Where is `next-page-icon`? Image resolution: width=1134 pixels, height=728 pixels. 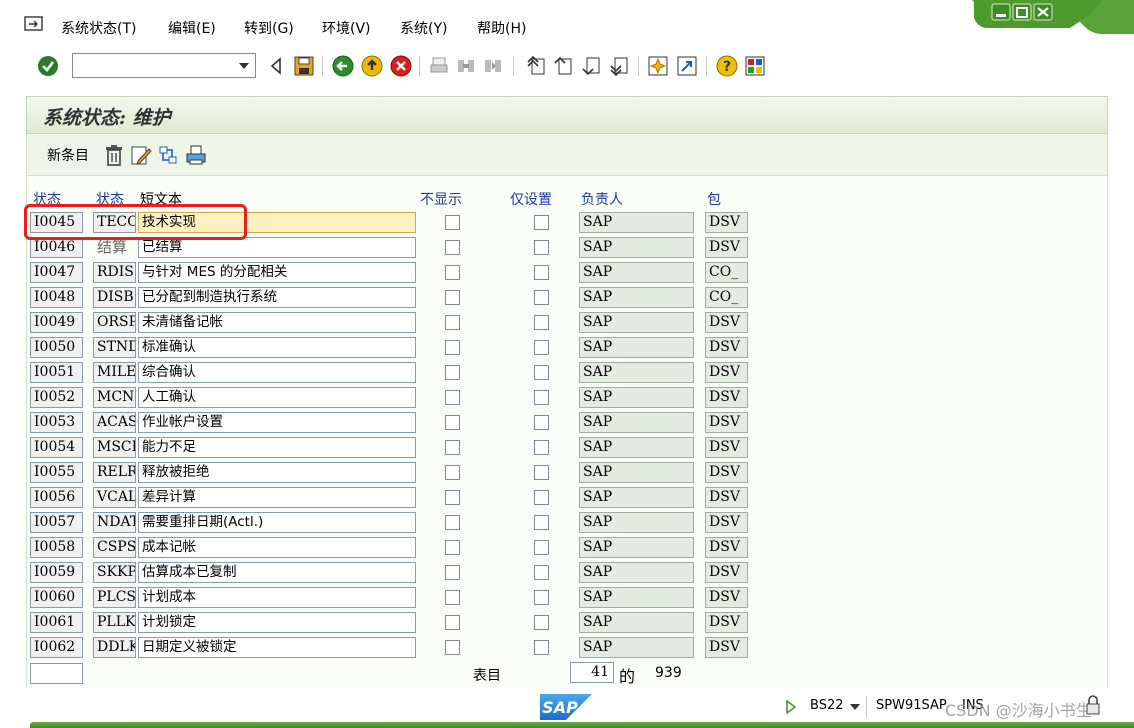
next-page-icon is located at coordinates (591, 66).